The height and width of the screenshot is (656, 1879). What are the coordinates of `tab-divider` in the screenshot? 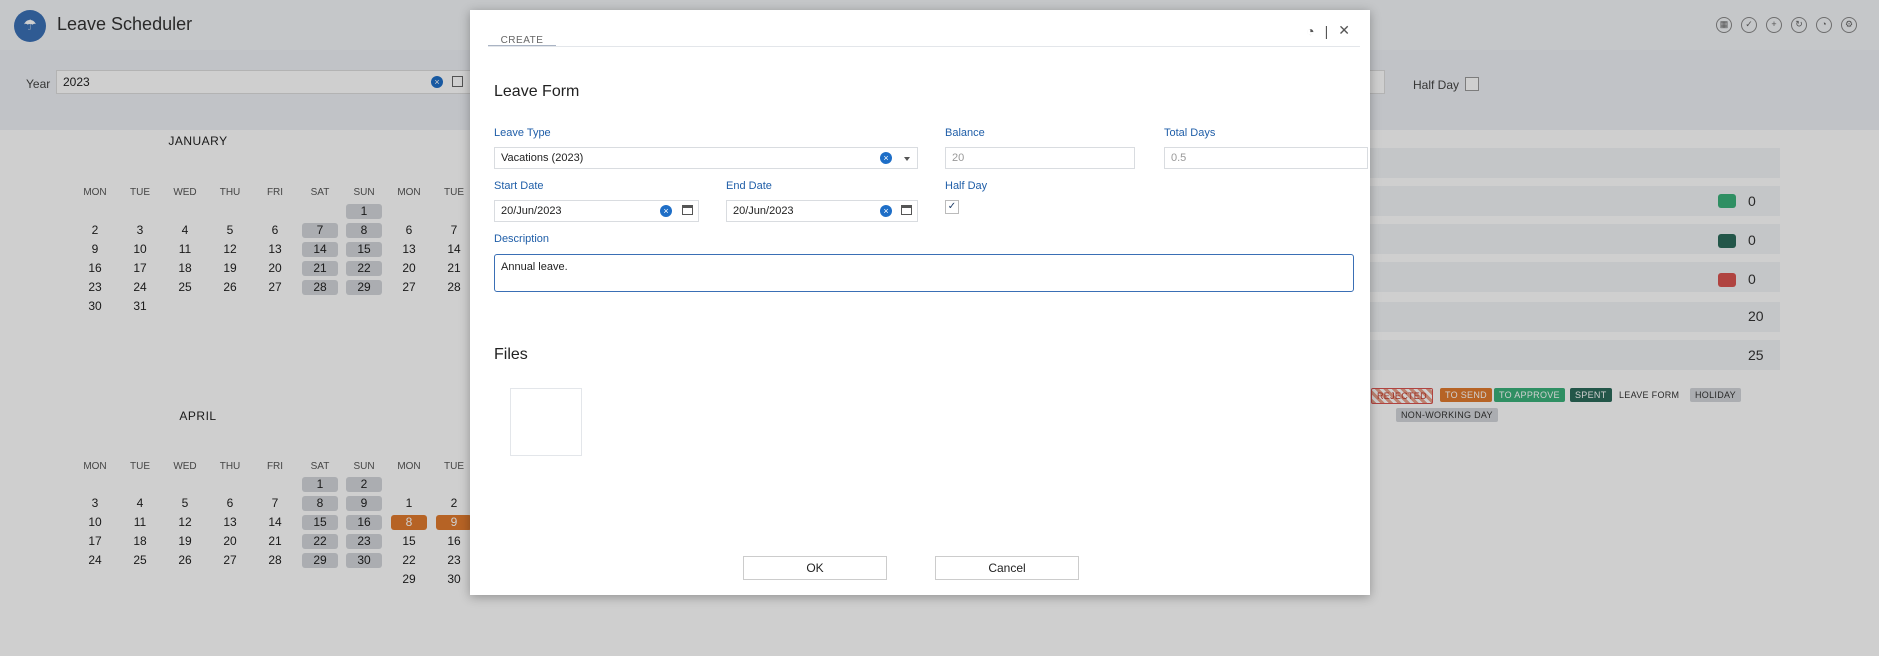 It's located at (924, 46).